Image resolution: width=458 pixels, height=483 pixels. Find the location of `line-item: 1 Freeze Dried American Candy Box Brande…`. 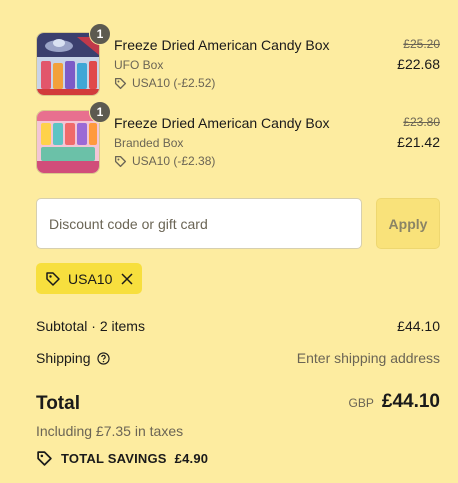

line-item: 1 Freeze Dried American Candy Box Brande… is located at coordinates (238, 137).